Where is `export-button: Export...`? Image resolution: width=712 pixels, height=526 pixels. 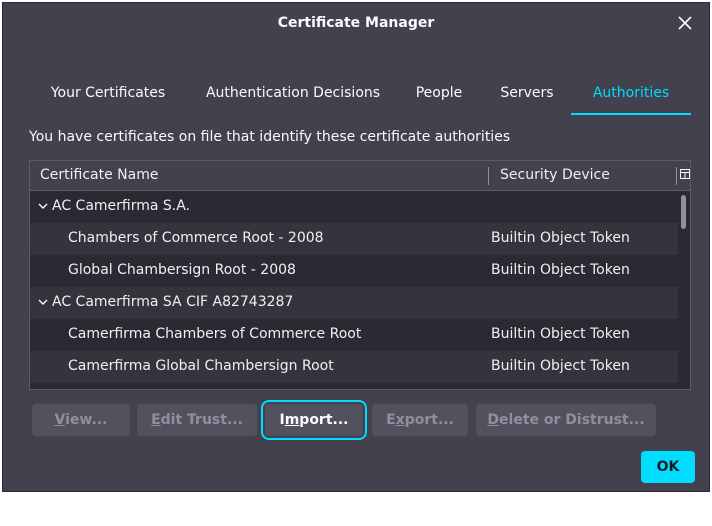
export-button: Export... is located at coordinates (420, 420).